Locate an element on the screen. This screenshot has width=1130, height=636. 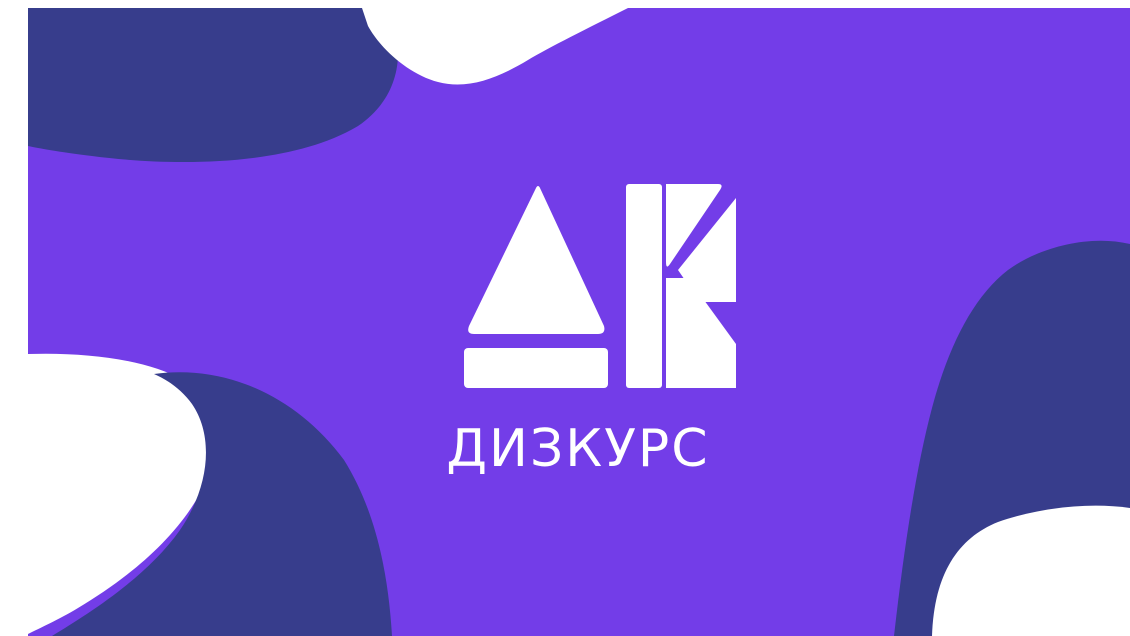
top-left-dark-blob is located at coordinates (213, 85).